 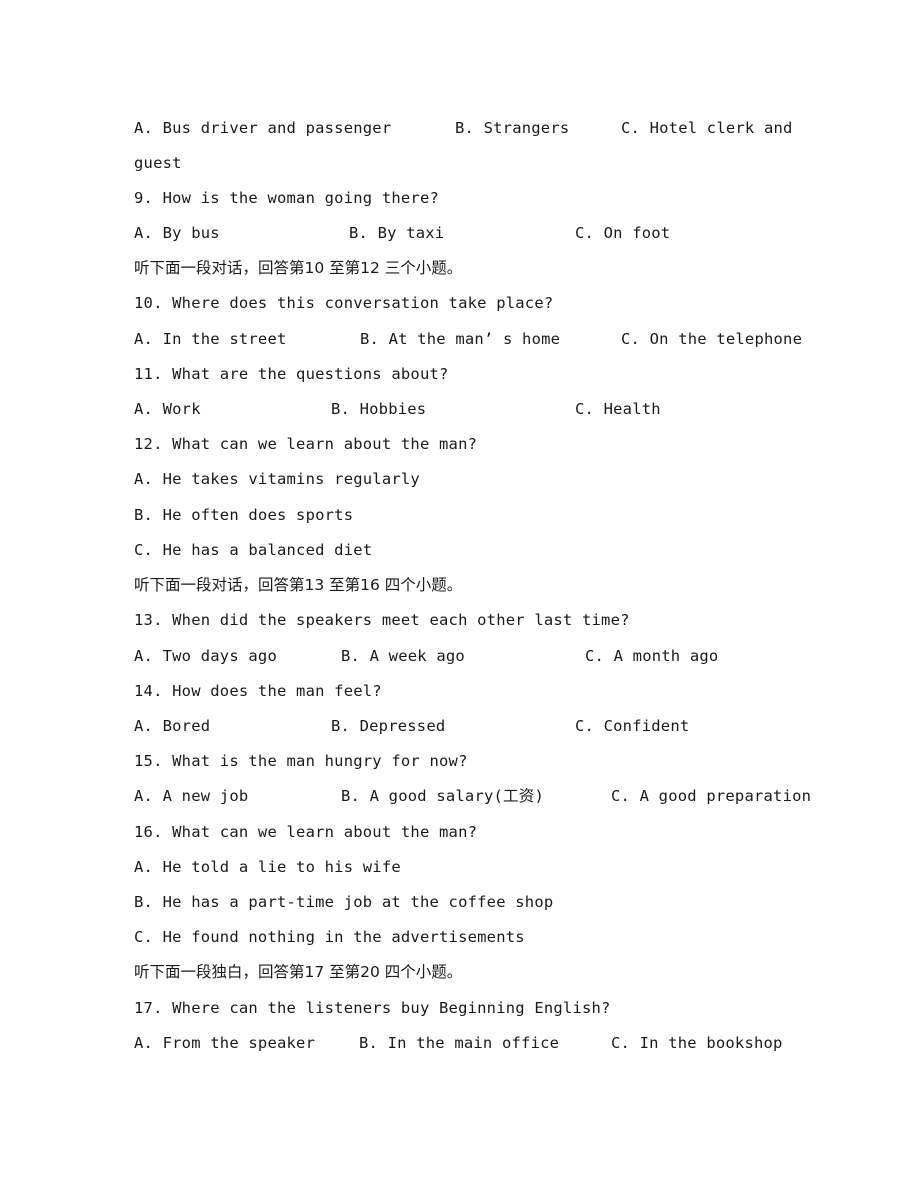 I want to click on q10-option-c: C. On the telephone, so click(x=712, y=339).